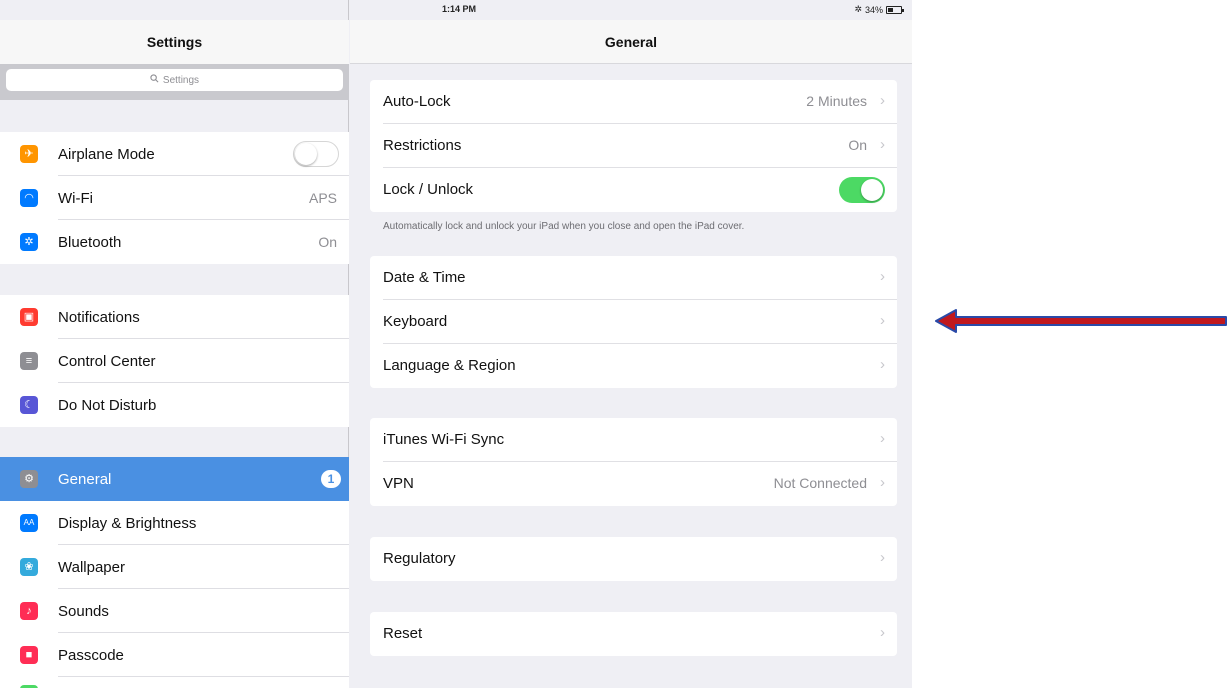 The image size is (1228, 688). I want to click on sidebar-item-label: Do Not Disturb, so click(107, 405).